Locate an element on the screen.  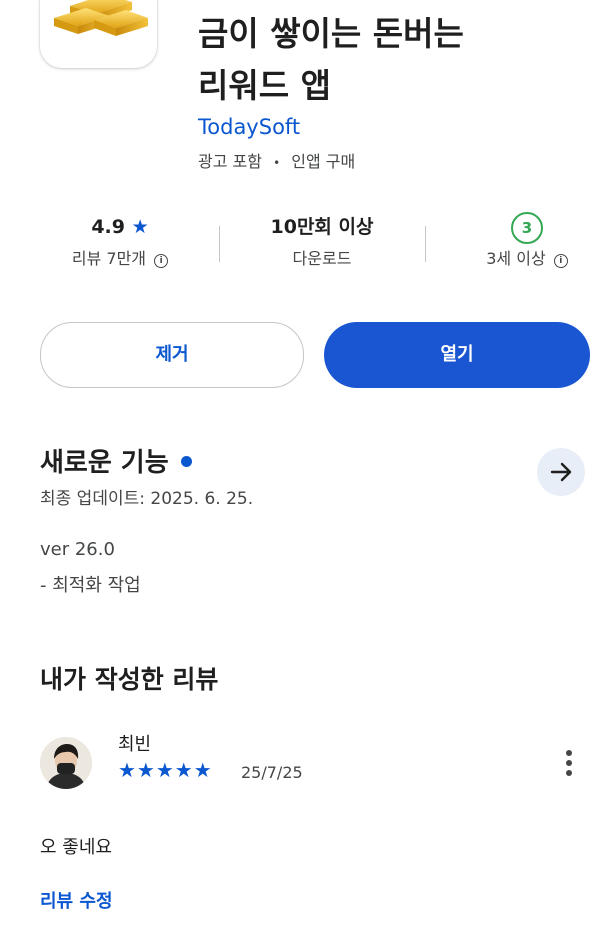
rating-value-row: 4.9 ★ is located at coordinates (120, 227).